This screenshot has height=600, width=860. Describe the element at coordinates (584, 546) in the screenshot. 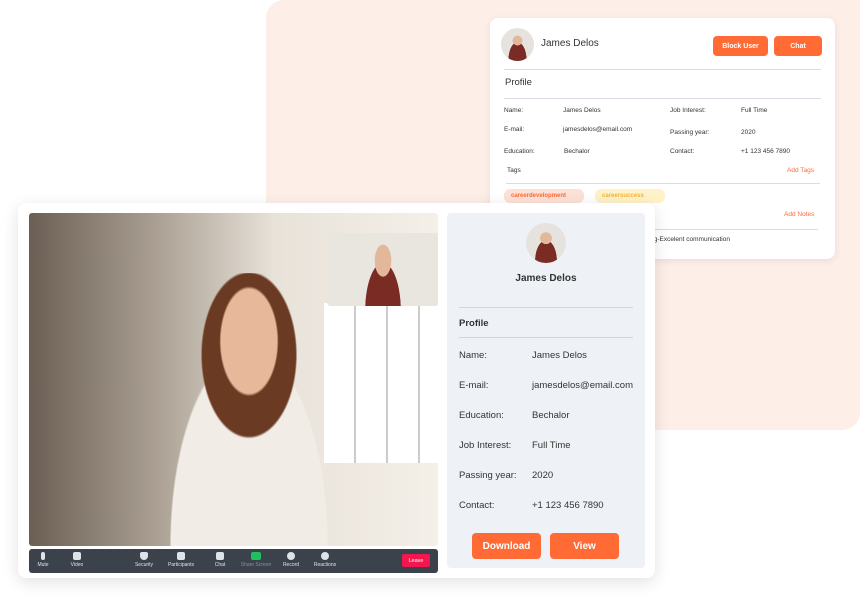

I see `view-button: View` at that location.